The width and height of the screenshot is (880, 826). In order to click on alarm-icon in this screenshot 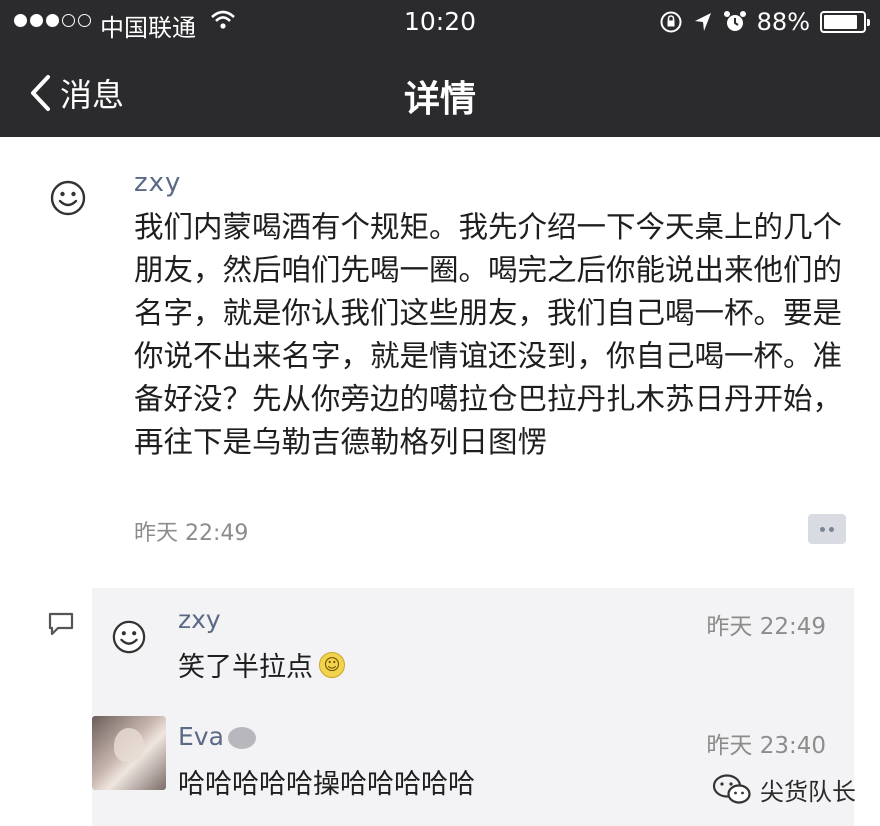, I will do `click(734, 21)`.